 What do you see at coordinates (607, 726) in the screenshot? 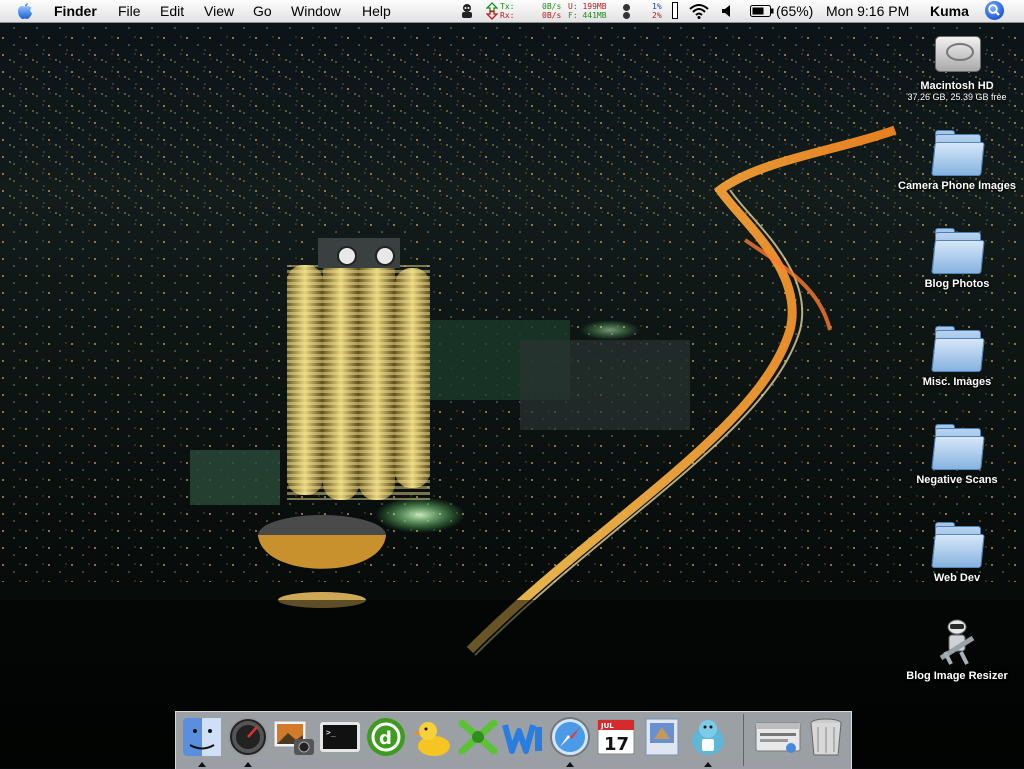
I see `calendar-month: JUL` at bounding box center [607, 726].